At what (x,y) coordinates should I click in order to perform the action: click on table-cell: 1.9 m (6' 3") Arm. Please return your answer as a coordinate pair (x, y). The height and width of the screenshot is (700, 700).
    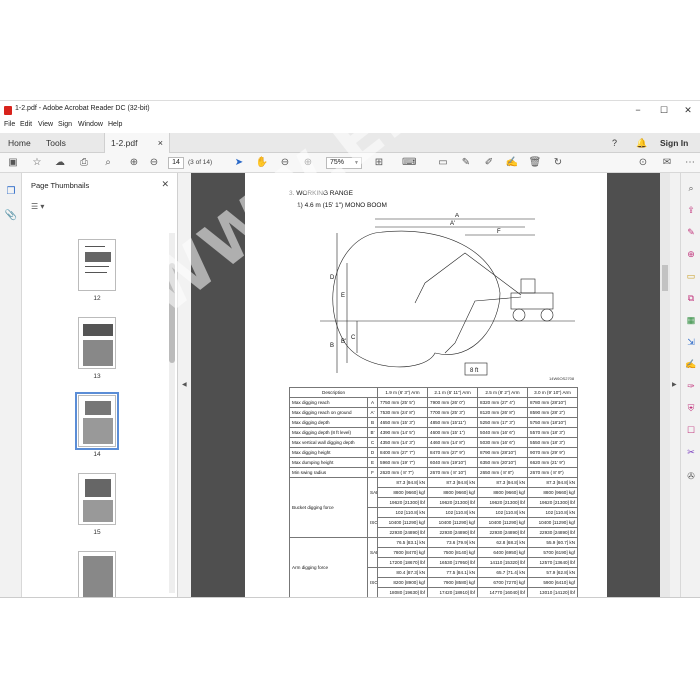
    Looking at the image, I should click on (403, 392).